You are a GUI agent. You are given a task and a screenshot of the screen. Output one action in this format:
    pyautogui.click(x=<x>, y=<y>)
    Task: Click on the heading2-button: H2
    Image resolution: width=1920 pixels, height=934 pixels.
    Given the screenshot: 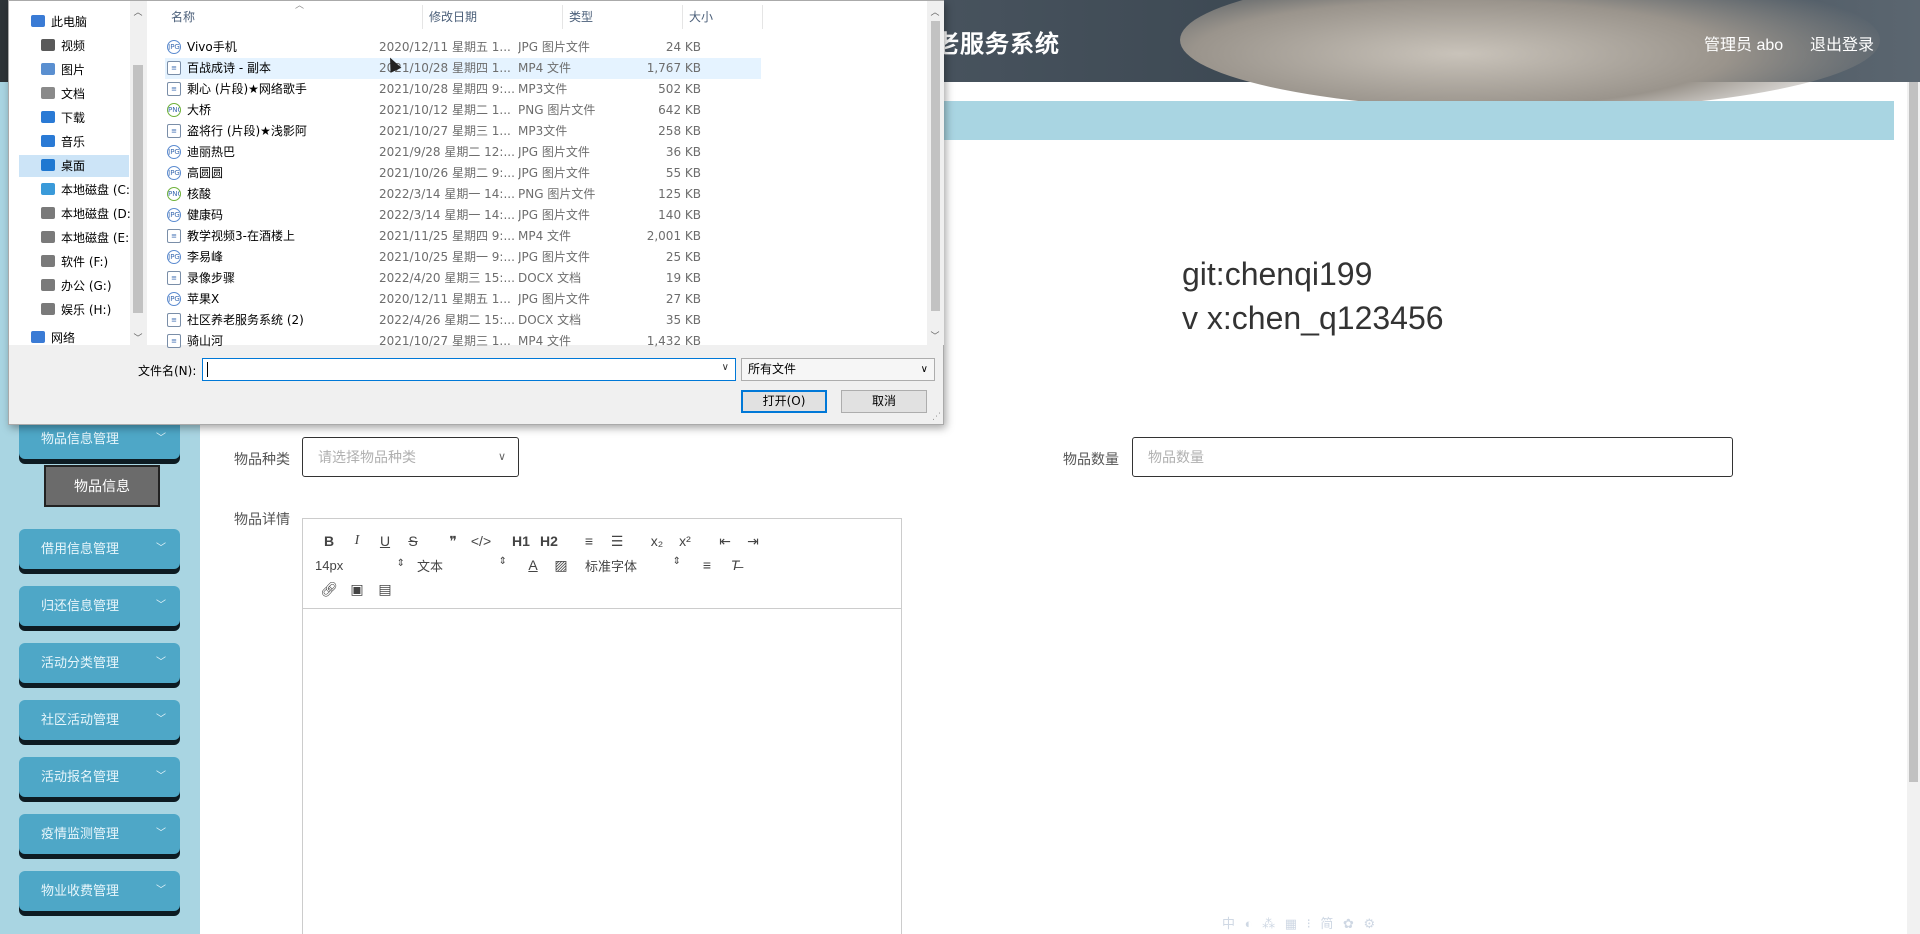 What is the action you would take?
    pyautogui.click(x=549, y=541)
    